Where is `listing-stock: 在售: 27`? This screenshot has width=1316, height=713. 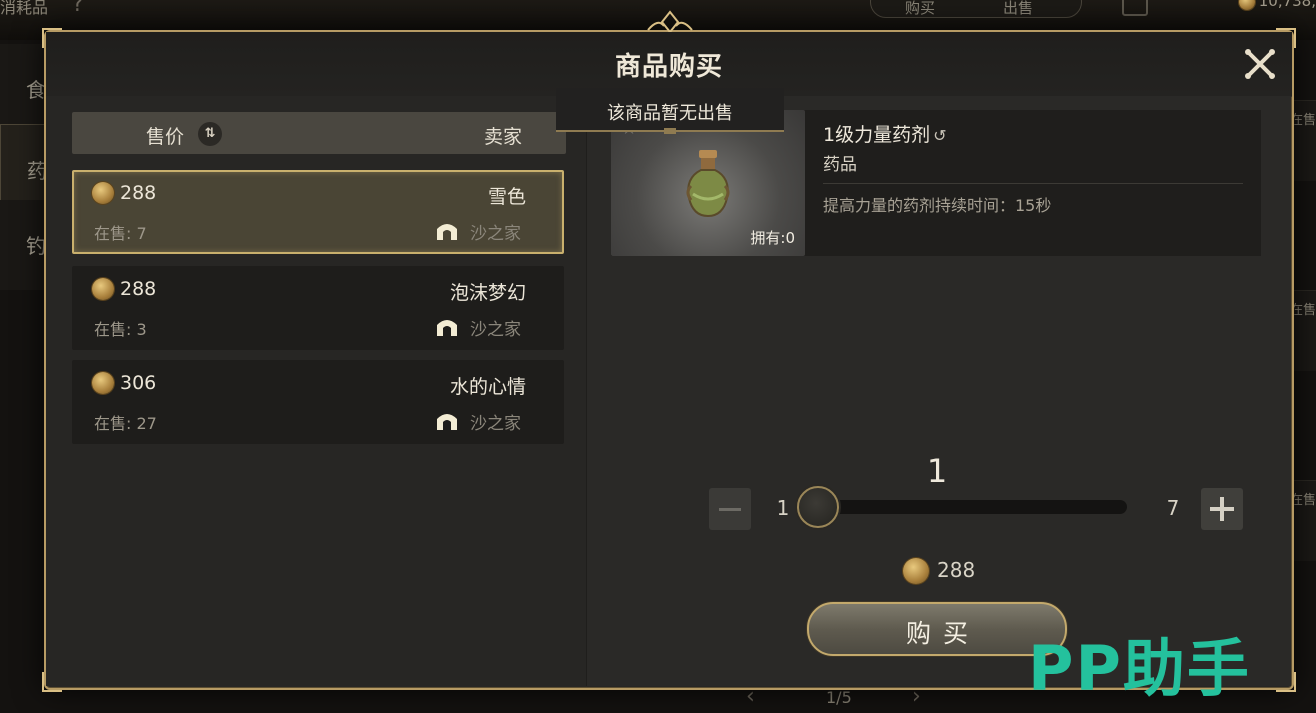
listing-stock: 在售: 27 is located at coordinates (125, 423).